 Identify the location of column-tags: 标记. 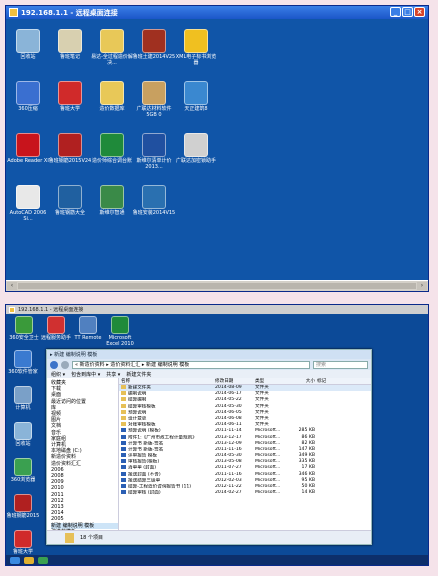
(344, 381).